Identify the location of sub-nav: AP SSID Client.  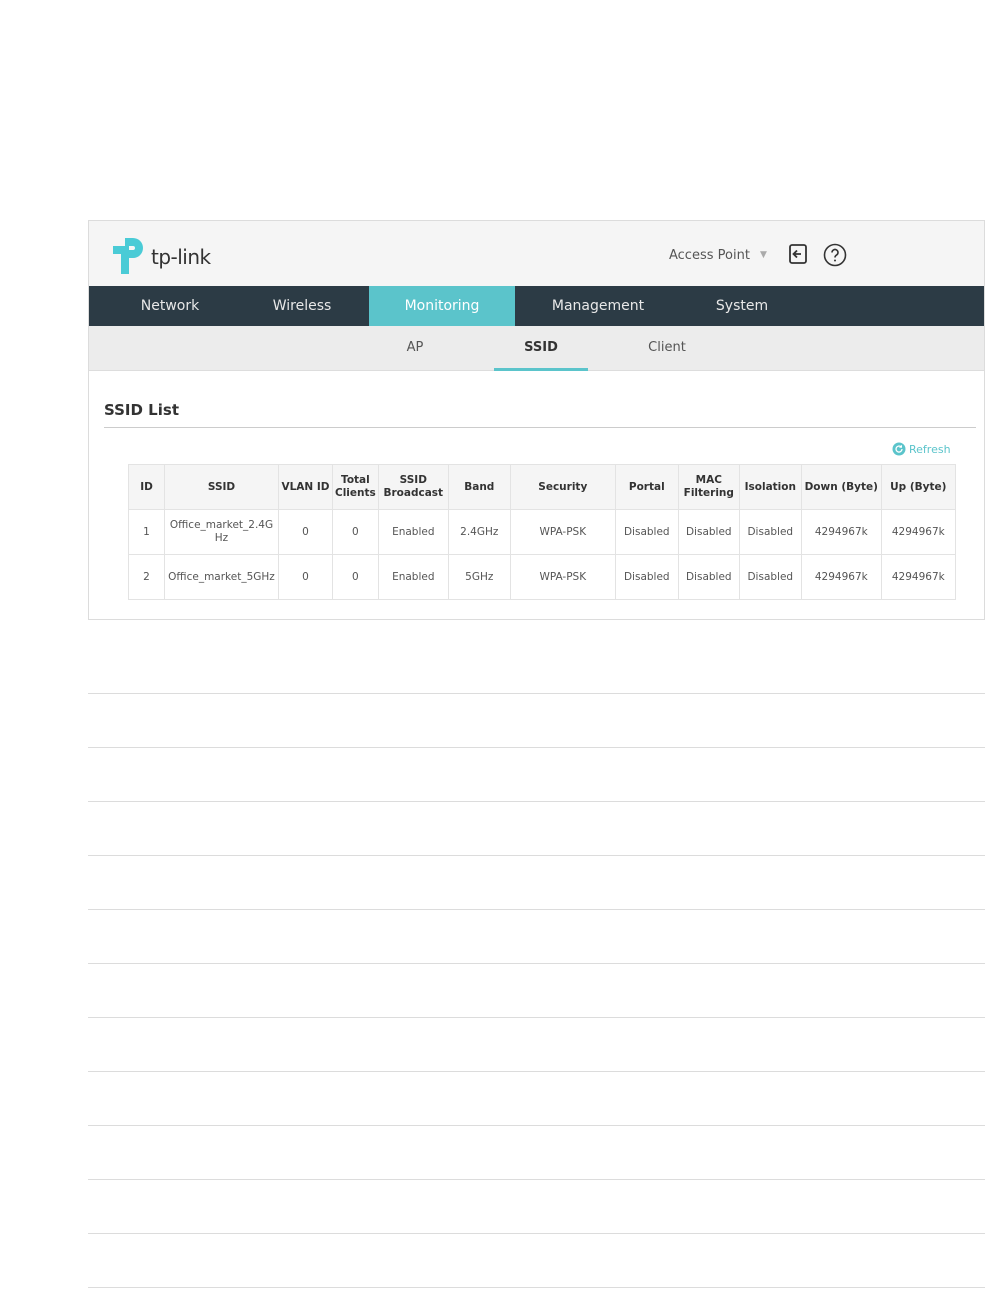
(536, 348).